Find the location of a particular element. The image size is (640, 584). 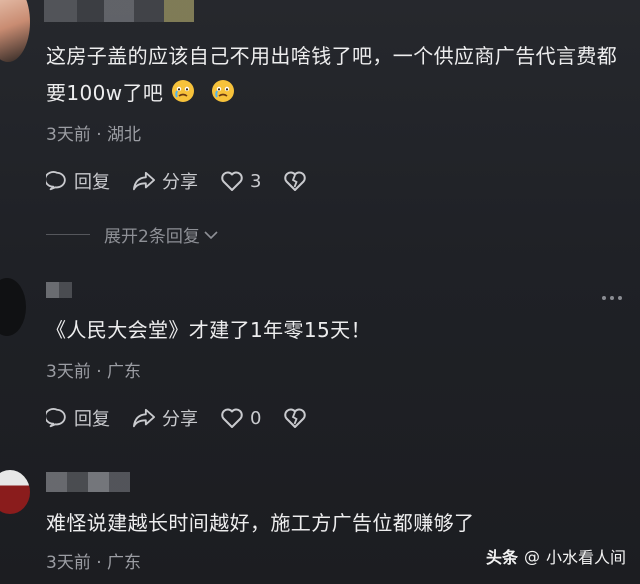

comment-body: 这房子盖的应该自己不用出啥钱了吧，一个供应商广告代言费都要100w了吧 is located at coordinates (332, 74).